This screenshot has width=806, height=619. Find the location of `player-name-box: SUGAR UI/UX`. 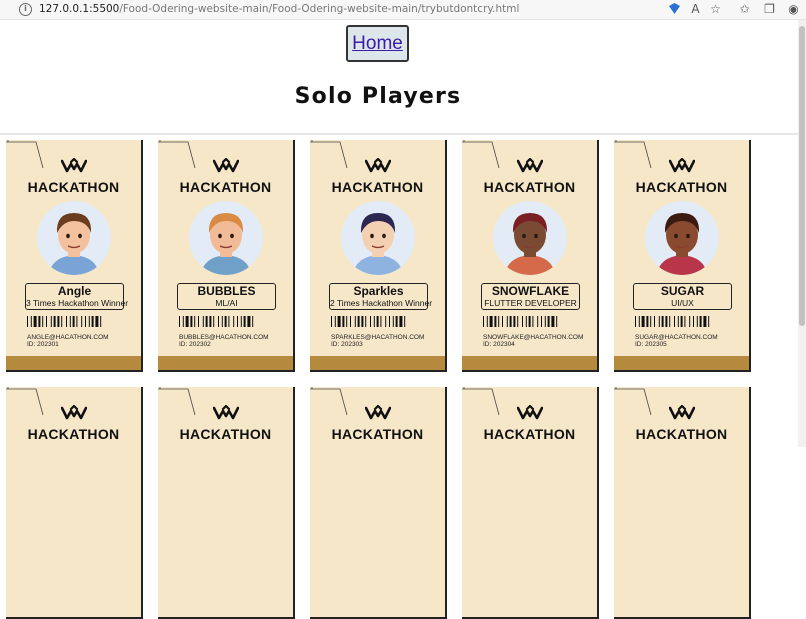

player-name-box: SUGAR UI/UX is located at coordinates (682, 296).